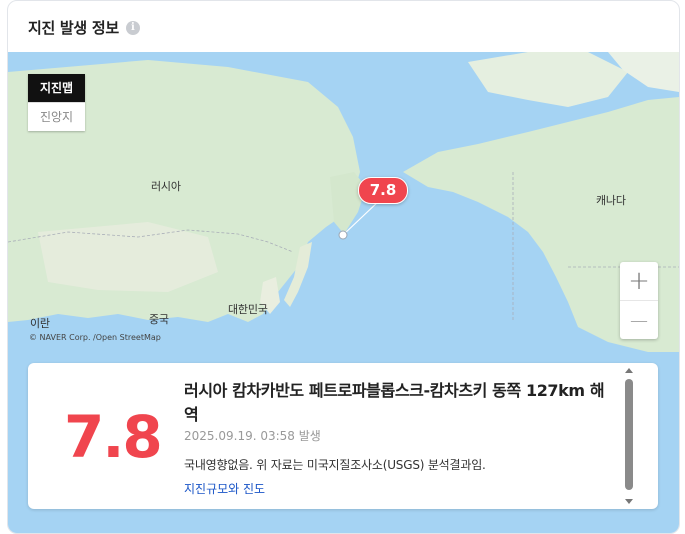 The image size is (685, 534). What do you see at coordinates (252, 436) in the screenshot?
I see `quake-time: 2025.09.19. 03:58 발생` at bounding box center [252, 436].